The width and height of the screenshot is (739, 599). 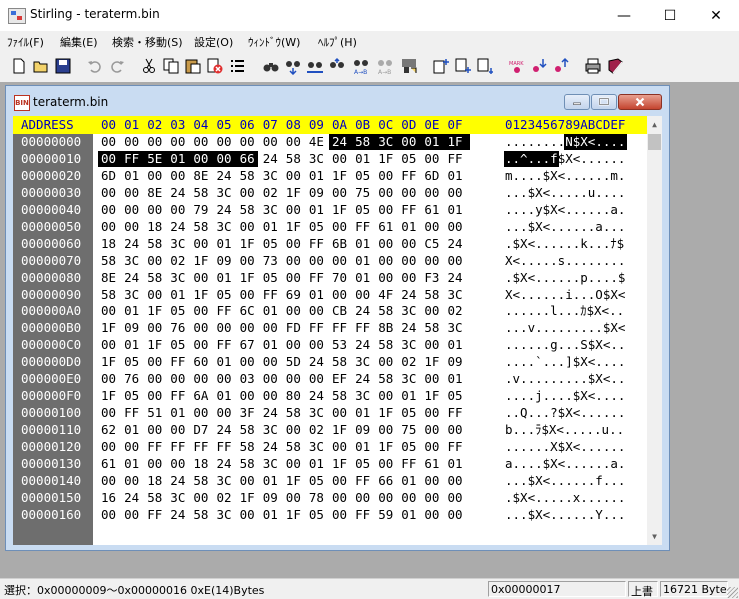 I want to click on hex-byte-cell: 03, so click(x=247, y=379).